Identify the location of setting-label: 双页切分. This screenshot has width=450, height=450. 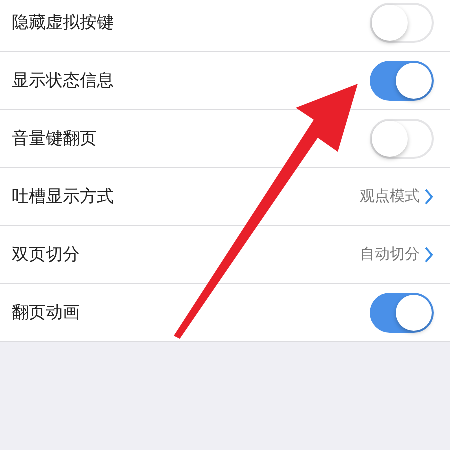
(46, 255).